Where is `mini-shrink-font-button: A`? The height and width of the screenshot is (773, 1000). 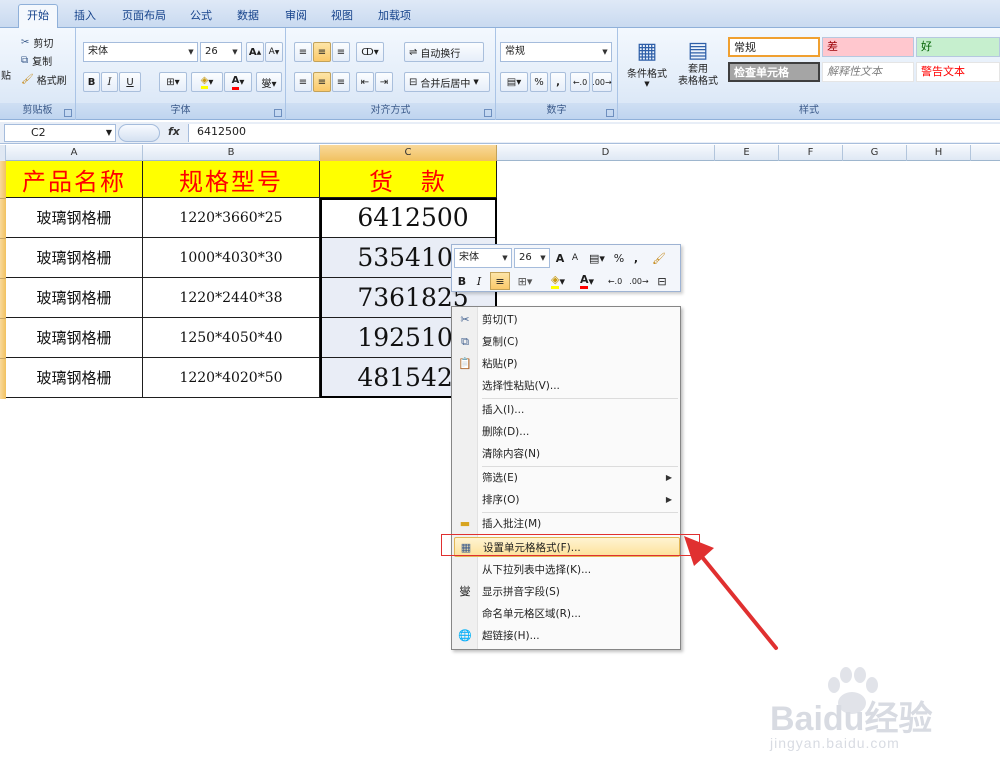
mini-shrink-font-button: A is located at coordinates (575, 258).